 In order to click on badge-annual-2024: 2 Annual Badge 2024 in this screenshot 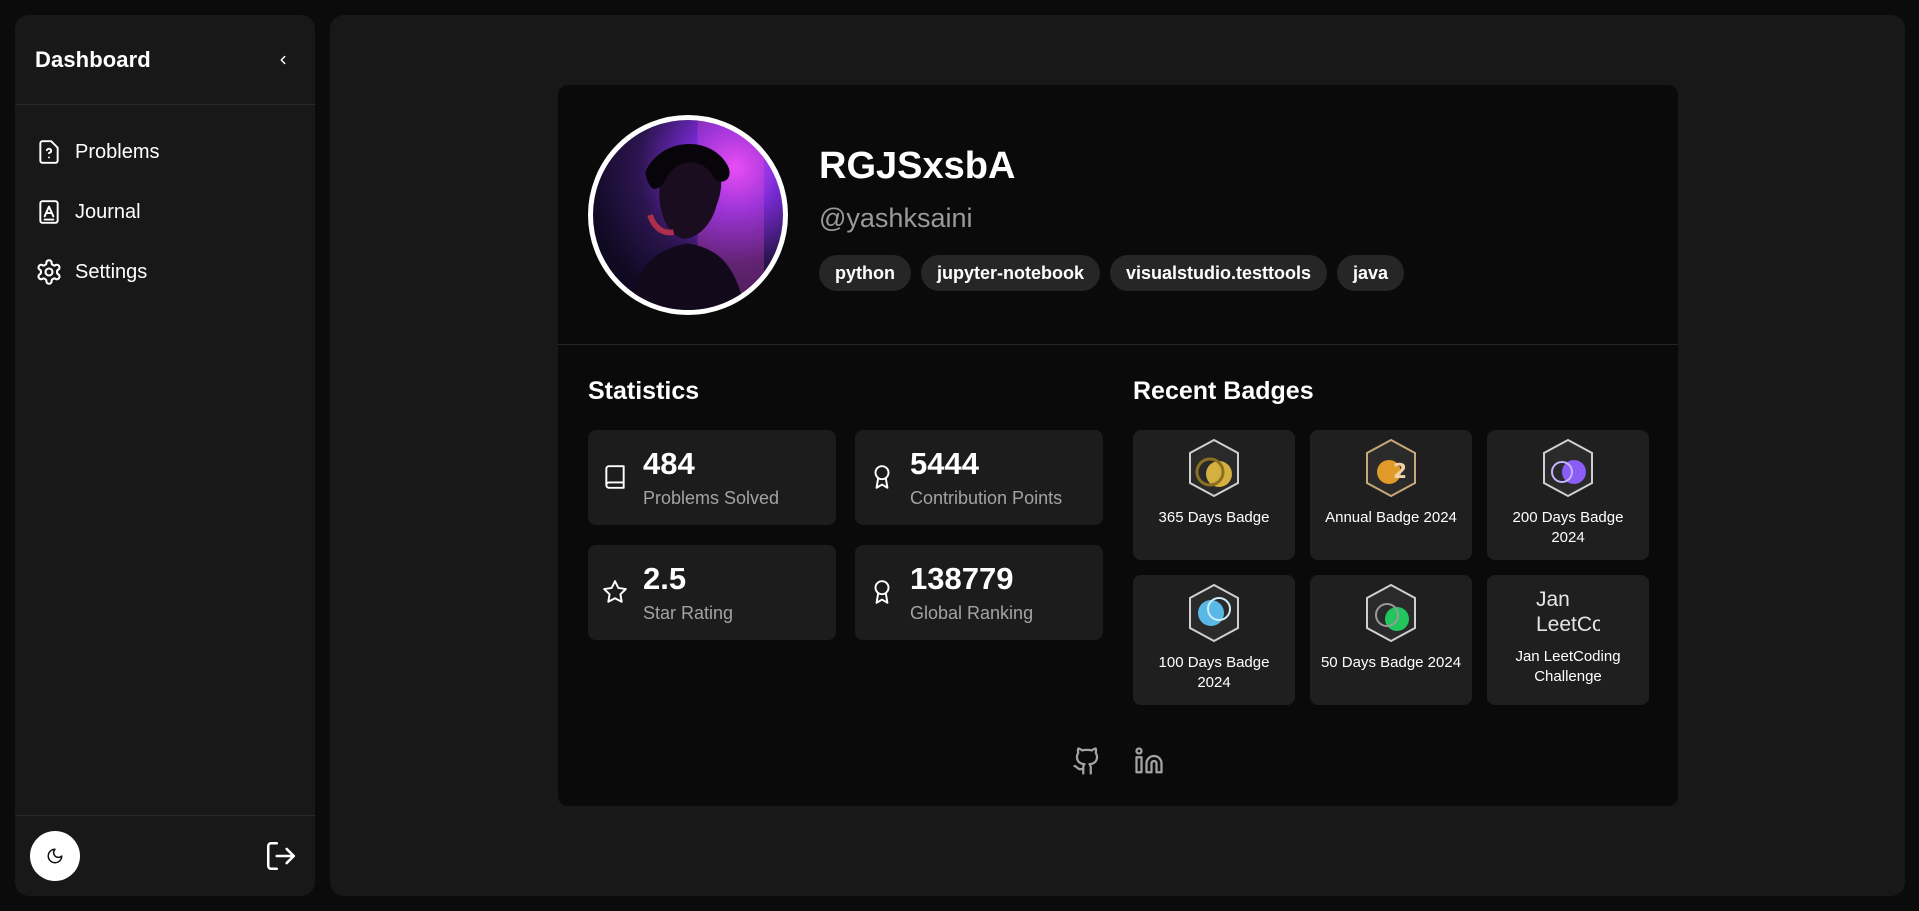, I will do `click(1391, 495)`.